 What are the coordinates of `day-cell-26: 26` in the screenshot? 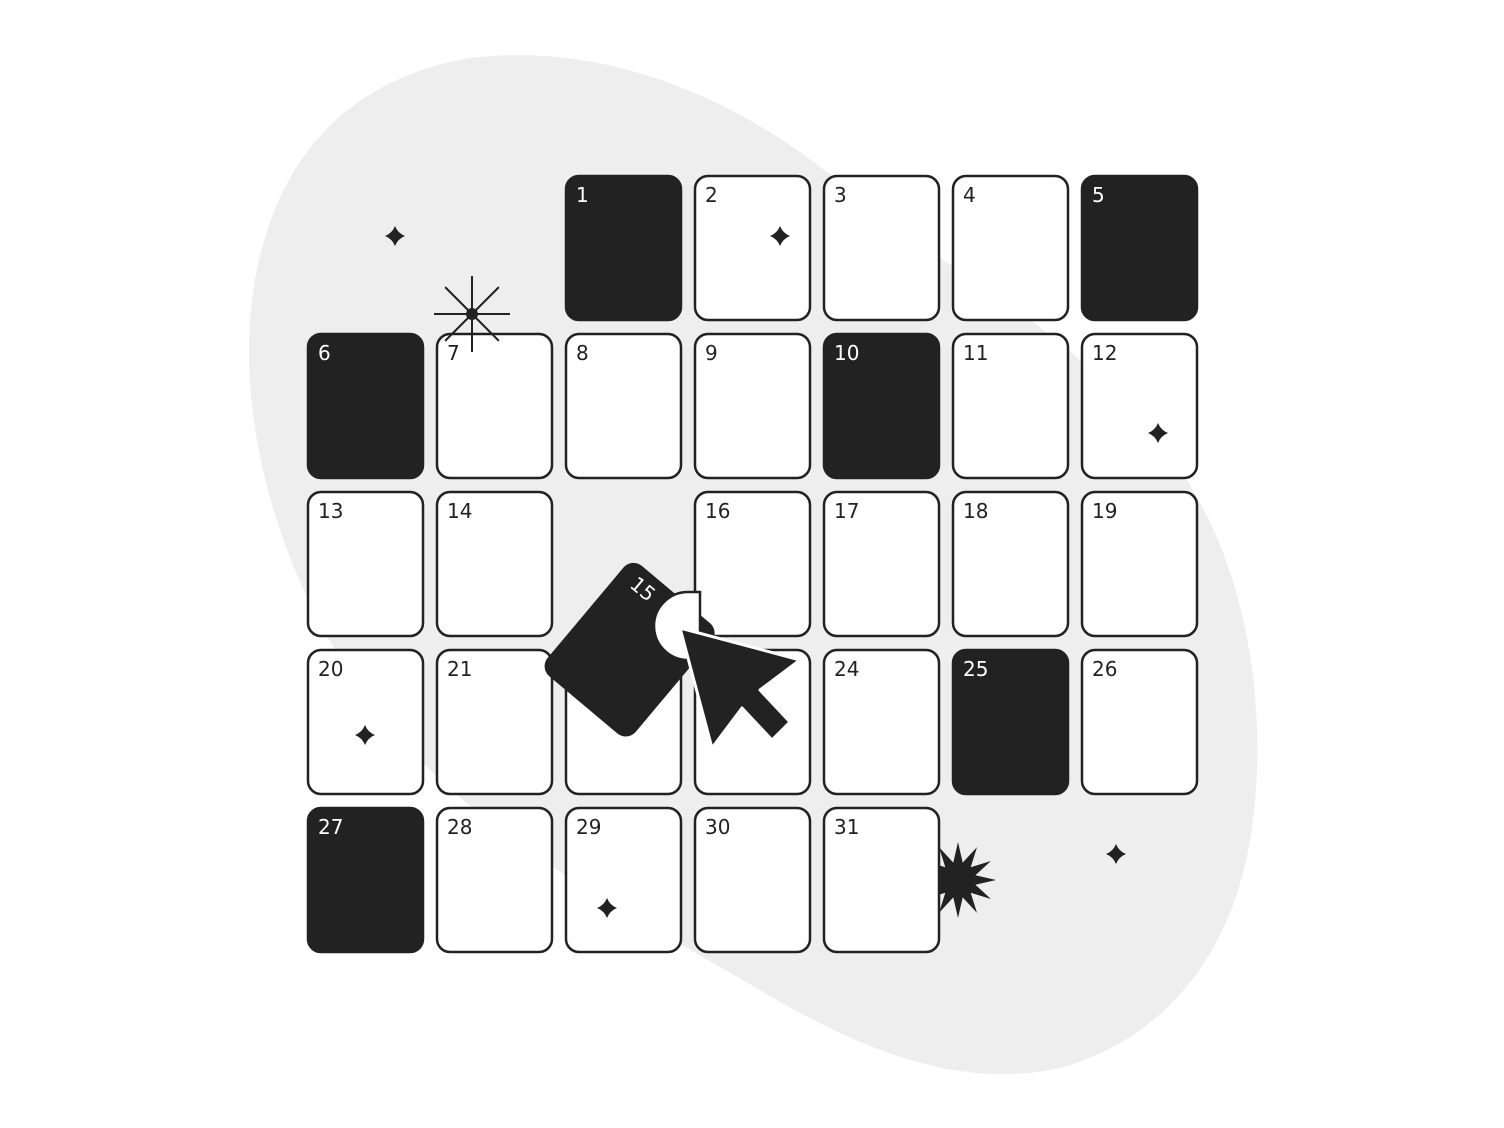 It's located at (1139, 722).